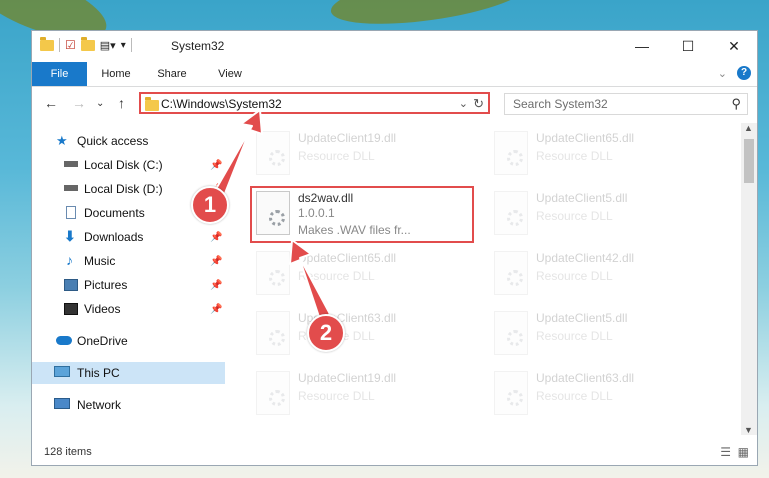  I want to click on cloud-icon, so click(64, 340).